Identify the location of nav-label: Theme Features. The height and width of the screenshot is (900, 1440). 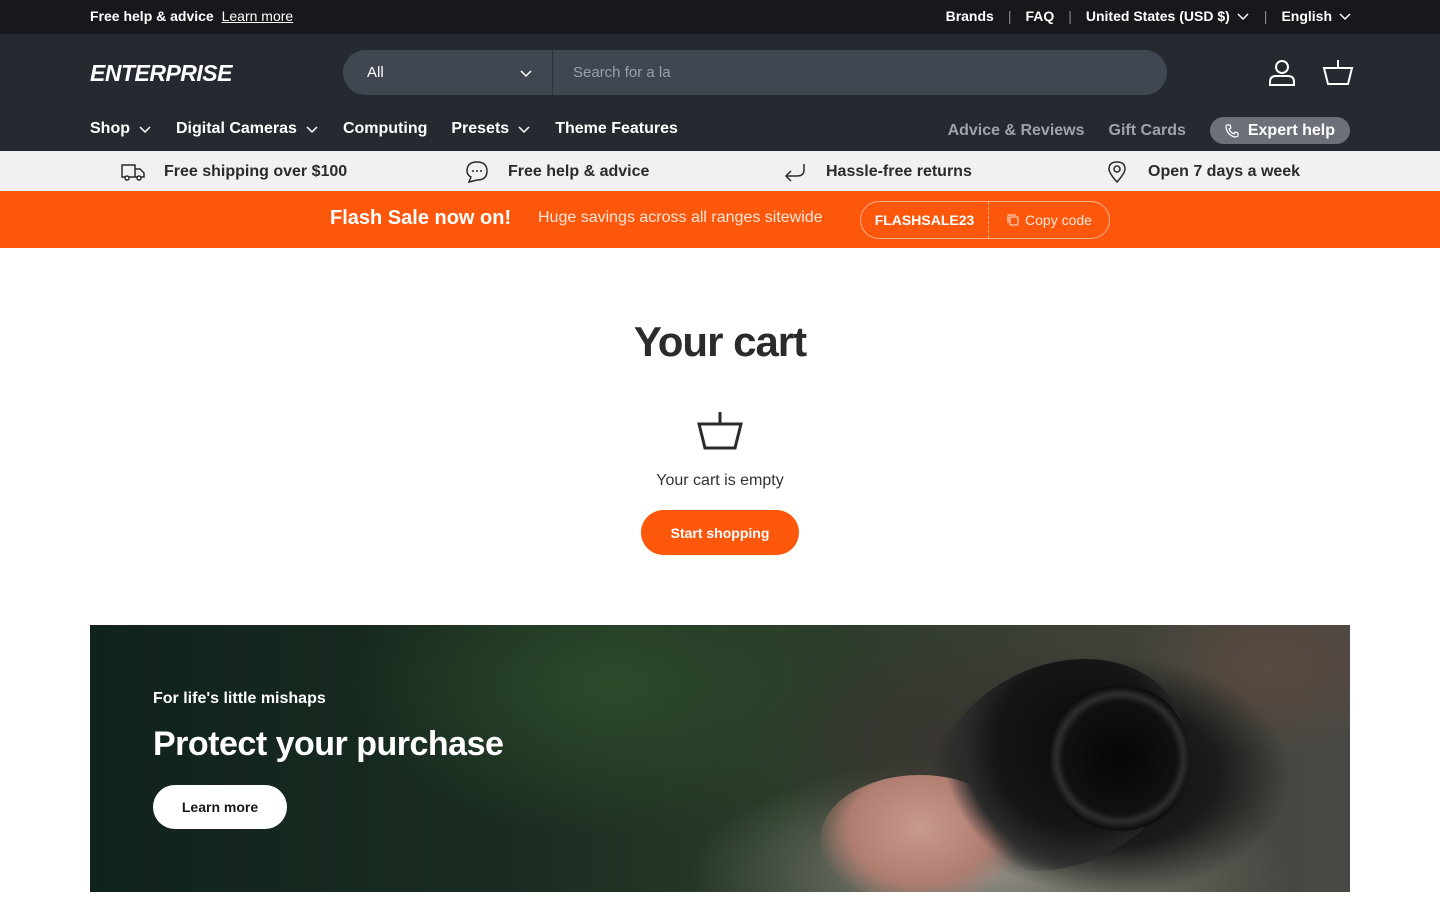
(616, 128).